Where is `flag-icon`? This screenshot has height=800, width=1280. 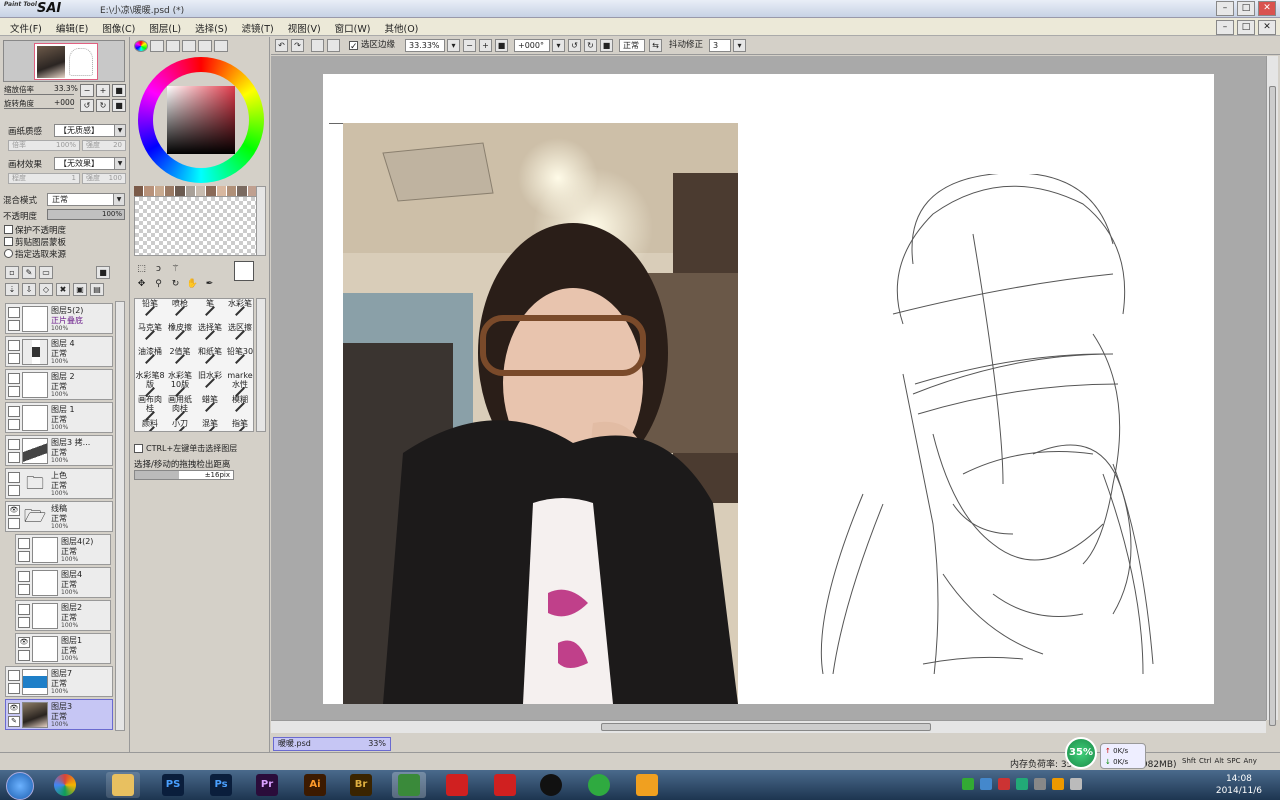
flag-icon is located at coordinates (1076, 784).